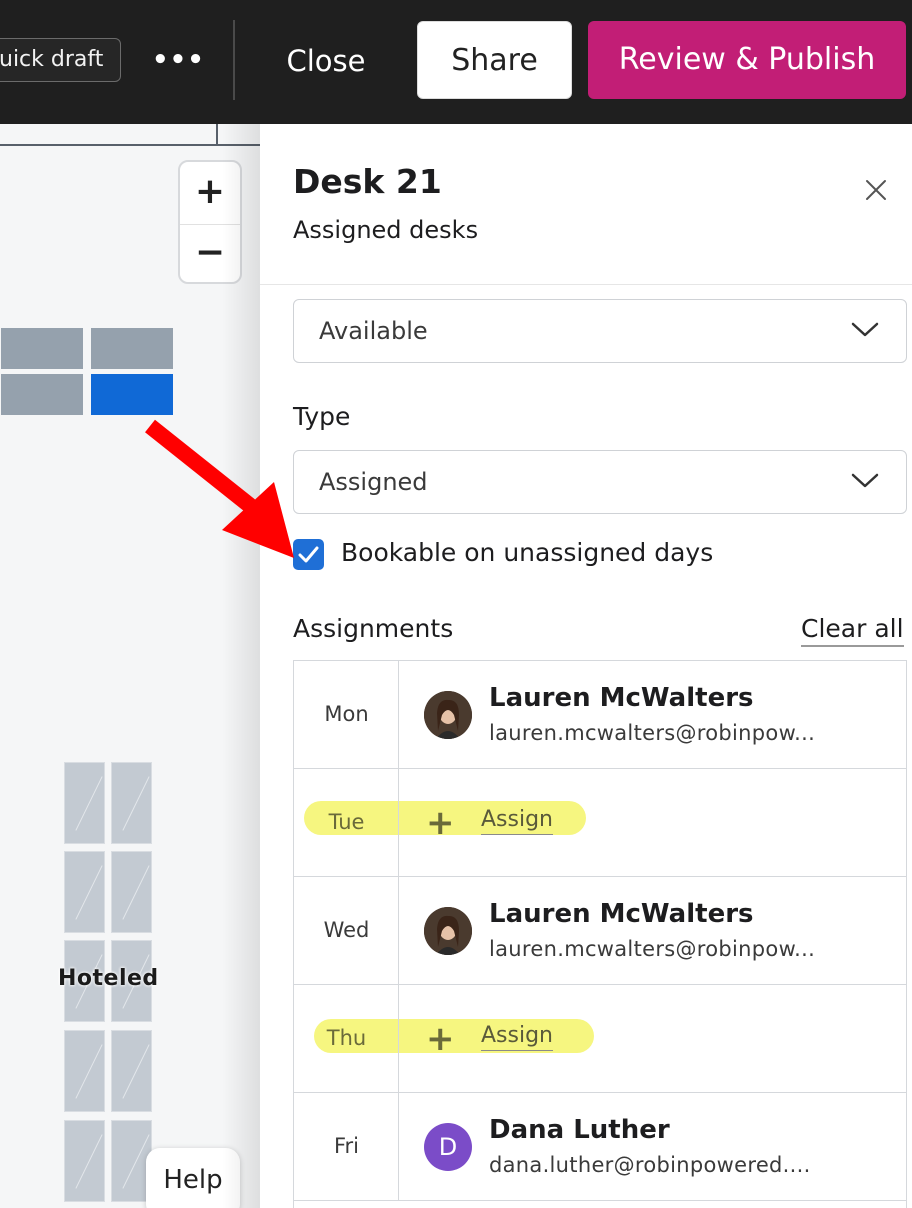 The image size is (912, 1208). I want to click on day-cell: Mon, so click(346, 714).